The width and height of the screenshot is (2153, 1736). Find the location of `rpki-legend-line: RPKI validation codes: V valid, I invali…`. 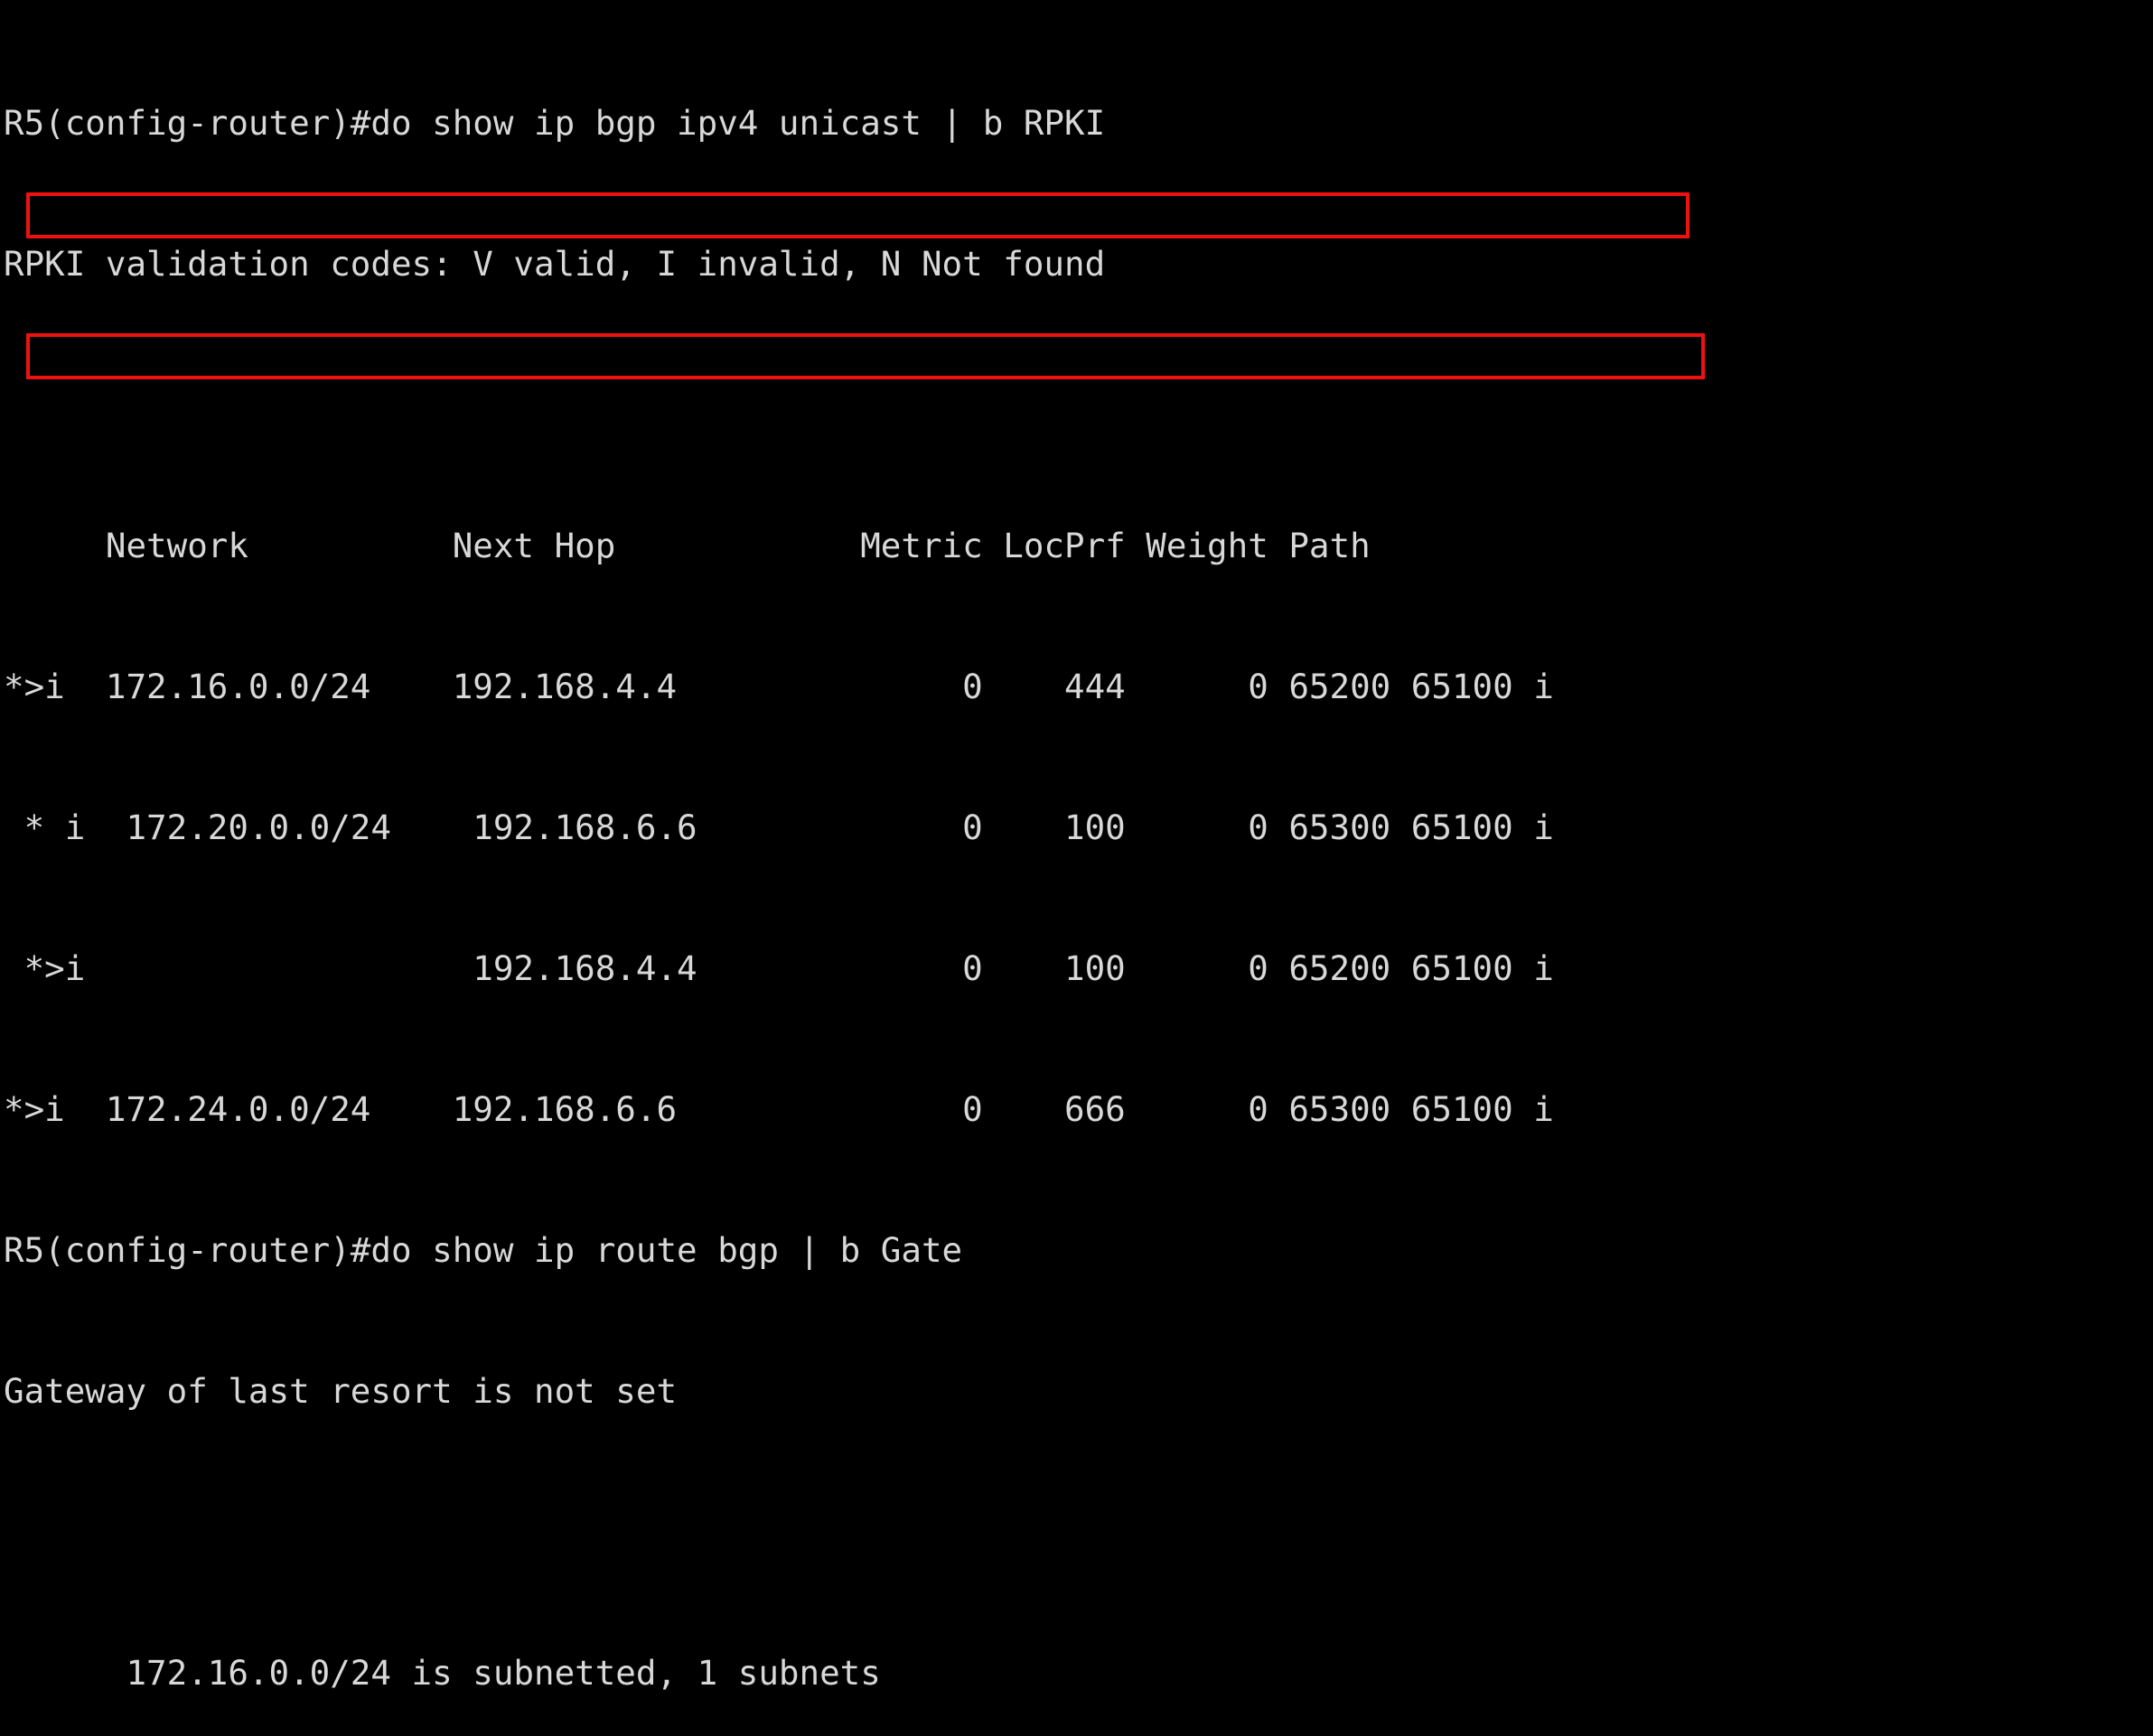

rpki-legend-line: RPKI validation codes: V valid, I invali… is located at coordinates (555, 264).